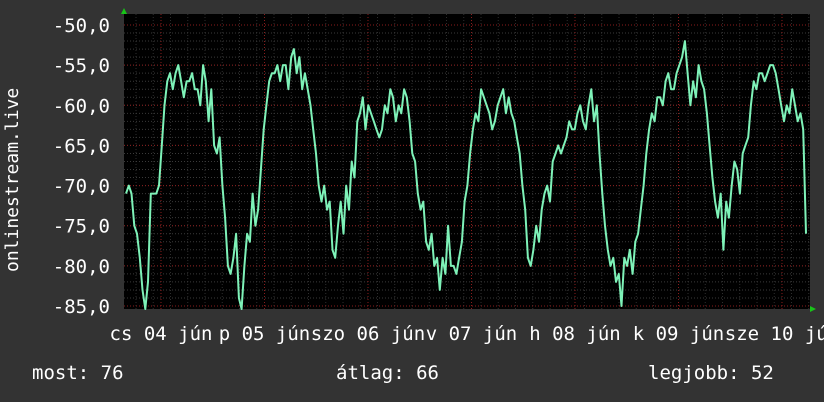 The width and height of the screenshot is (824, 402). What do you see at coordinates (78, 373) in the screenshot?
I see `current-value: most: 76` at bounding box center [78, 373].